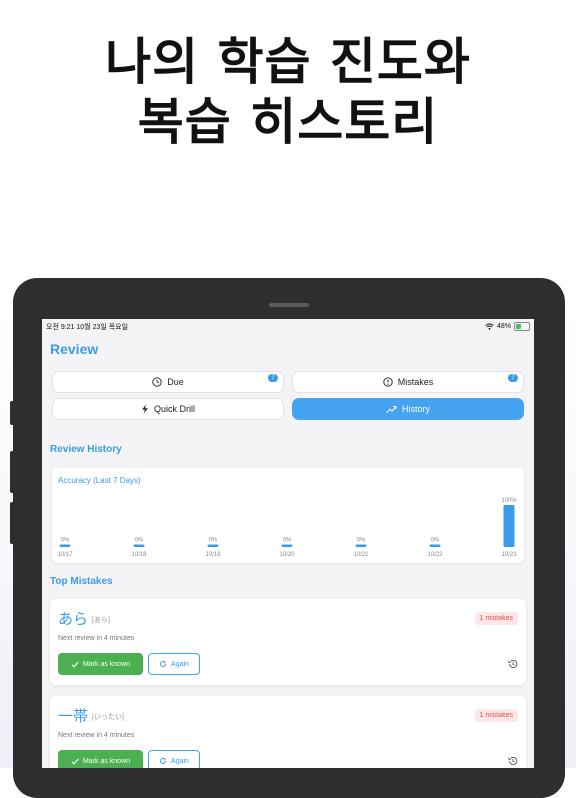 Image resolution: width=576 pixels, height=798 pixels. I want to click on review-history-title: Review History, so click(86, 449).